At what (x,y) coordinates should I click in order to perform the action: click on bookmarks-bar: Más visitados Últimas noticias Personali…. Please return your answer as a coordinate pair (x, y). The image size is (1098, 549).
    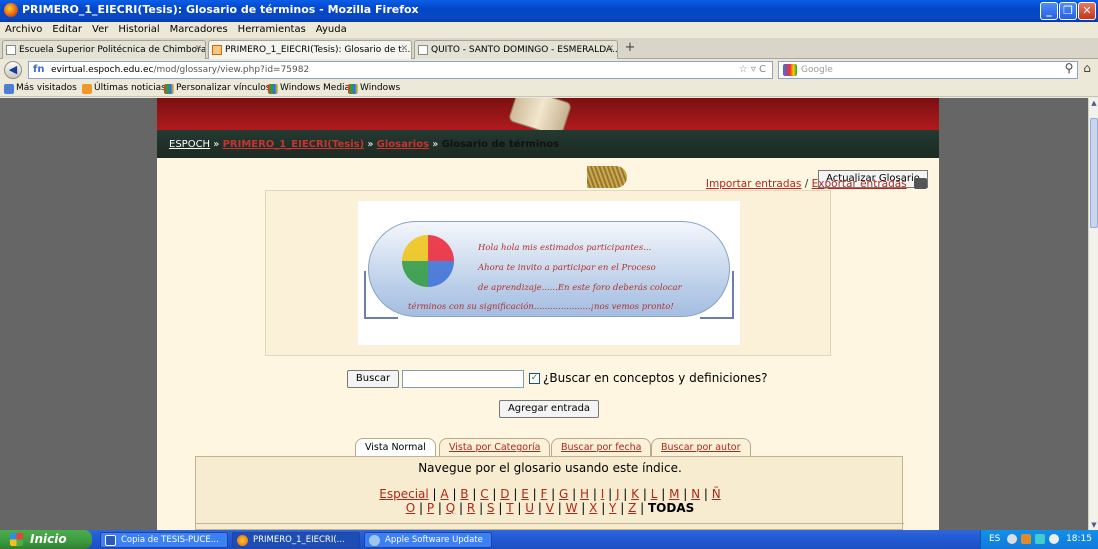
    Looking at the image, I should click on (549, 89).